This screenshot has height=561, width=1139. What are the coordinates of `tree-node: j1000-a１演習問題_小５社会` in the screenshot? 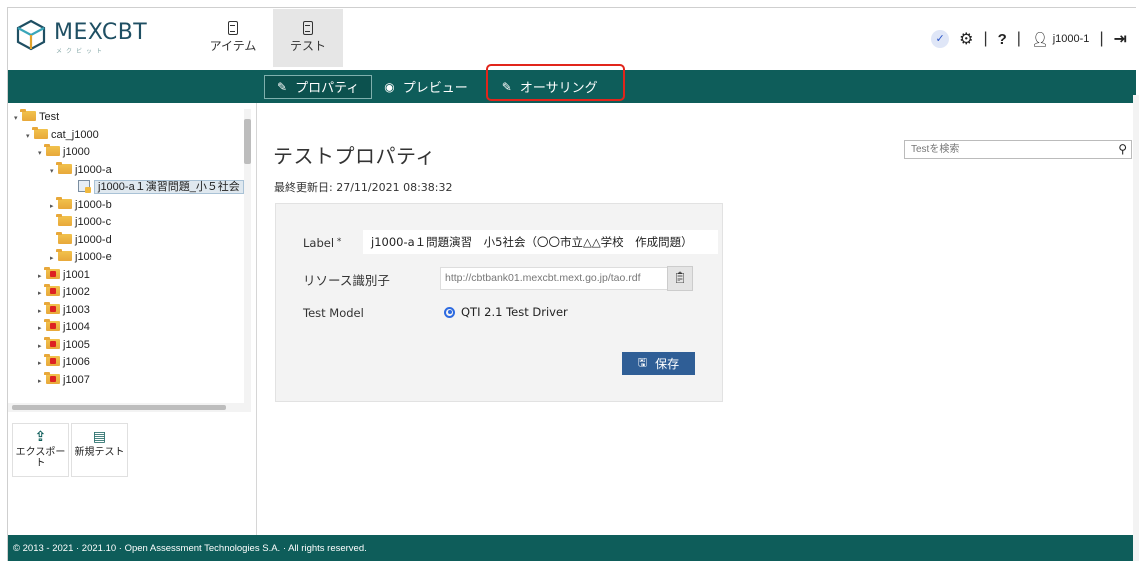 It's located at (129, 188).